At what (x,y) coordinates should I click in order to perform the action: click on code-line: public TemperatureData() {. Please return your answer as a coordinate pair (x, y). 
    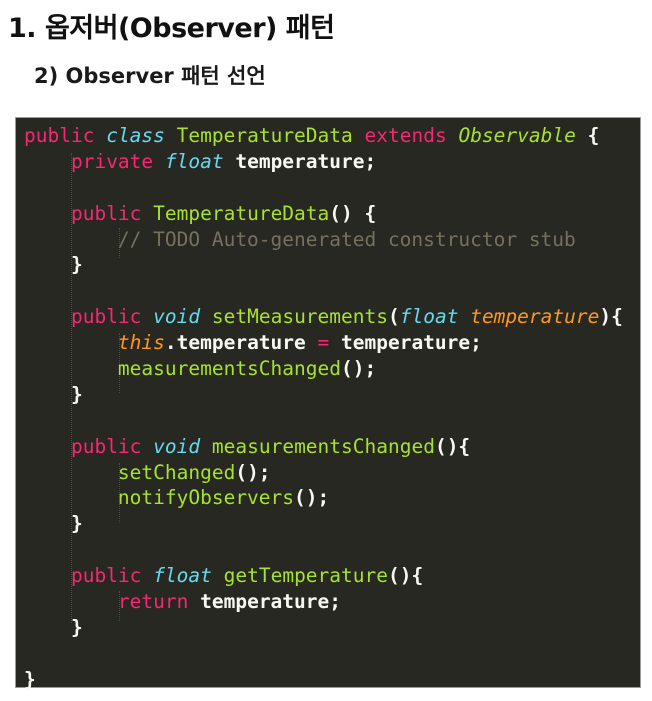
    Looking at the image, I should click on (323, 214).